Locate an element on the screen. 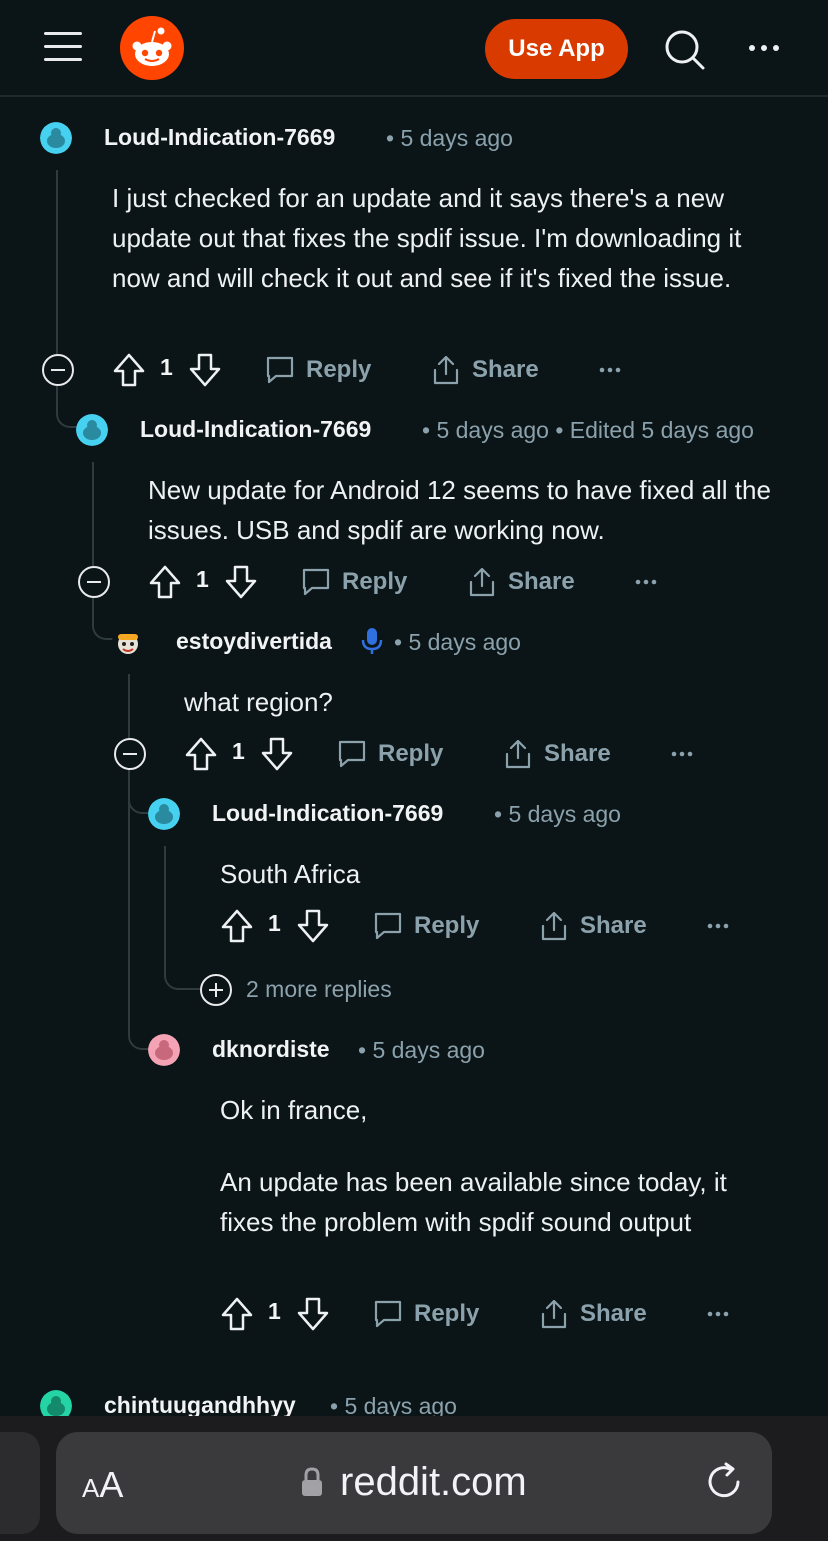  address-bar: AA reddit.com is located at coordinates (414, 1483).